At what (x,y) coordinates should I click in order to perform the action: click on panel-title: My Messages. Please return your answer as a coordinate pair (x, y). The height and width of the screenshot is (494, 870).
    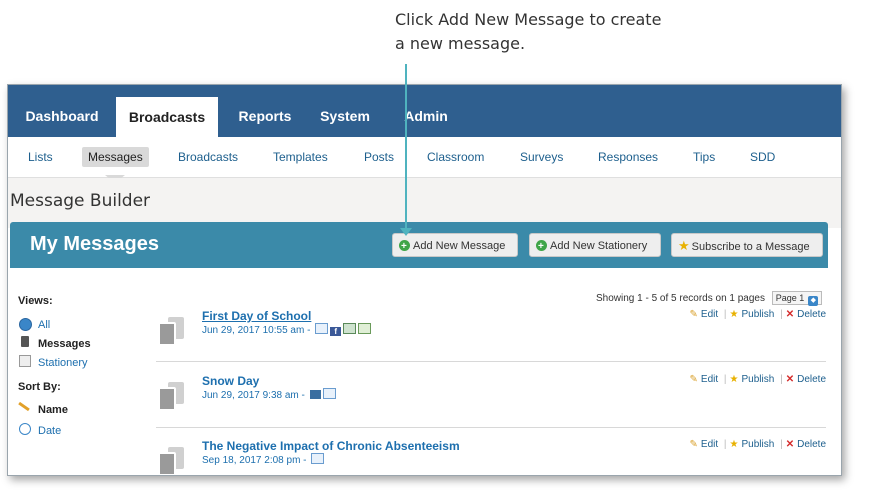
    Looking at the image, I should click on (94, 244).